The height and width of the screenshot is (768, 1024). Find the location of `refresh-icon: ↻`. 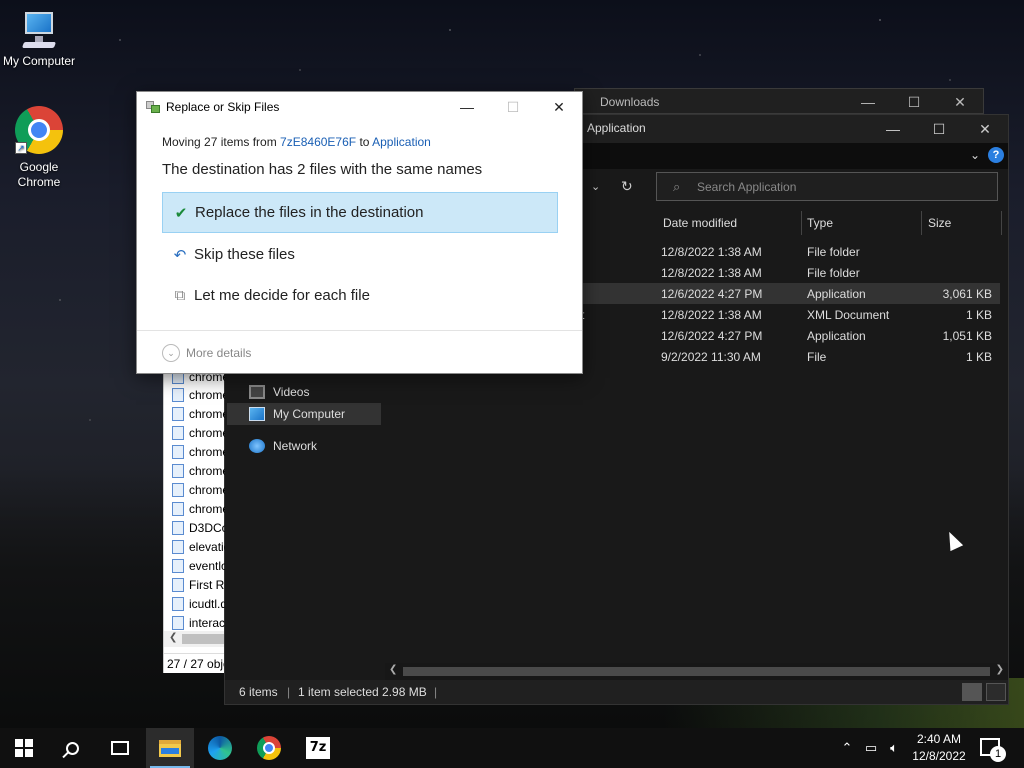

refresh-icon: ↻ is located at coordinates (627, 186).